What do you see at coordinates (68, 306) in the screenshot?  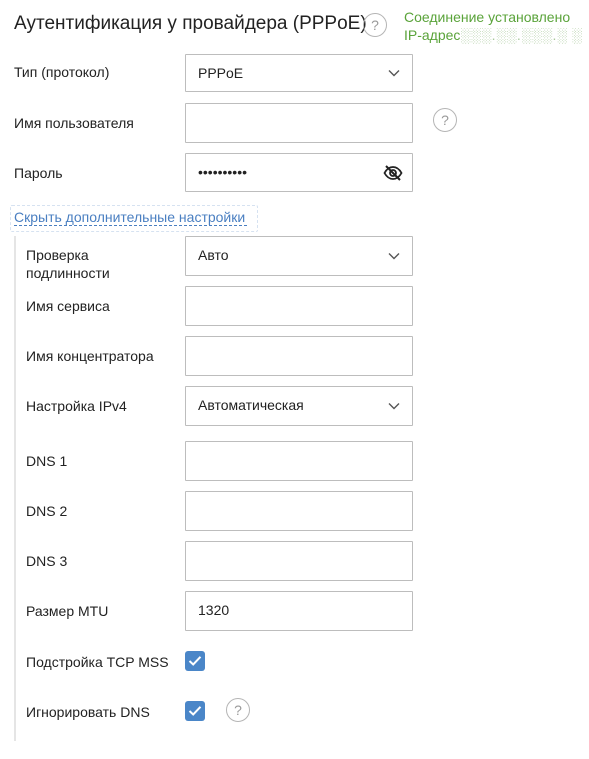 I see `service-label: Имя сервиса` at bounding box center [68, 306].